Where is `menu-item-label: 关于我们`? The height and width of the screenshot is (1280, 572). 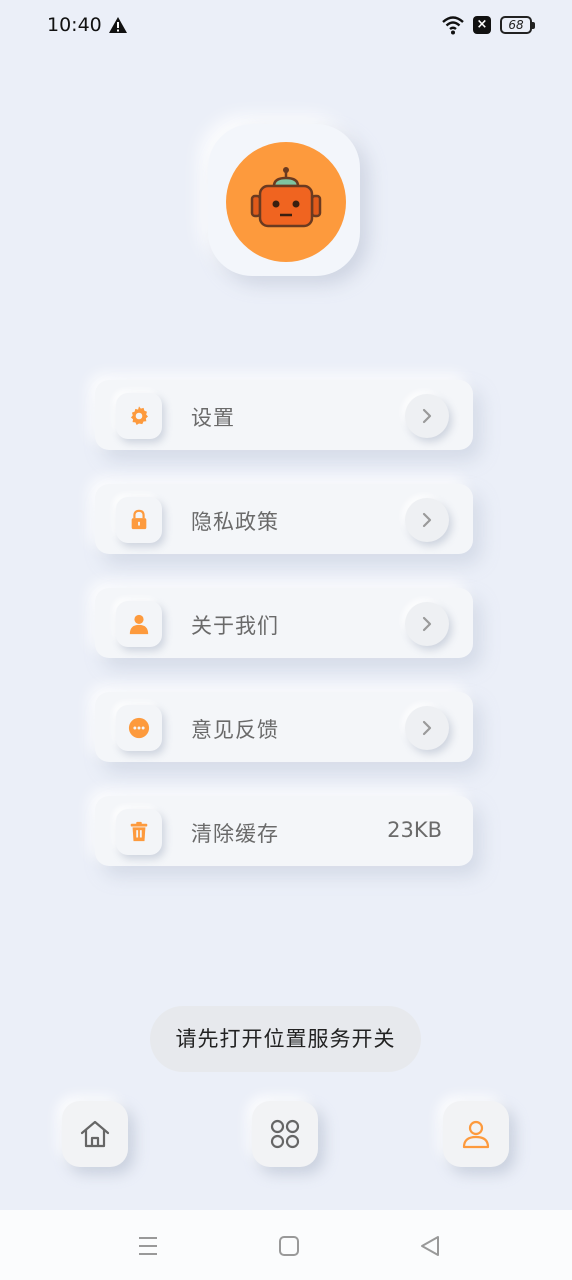 menu-item-label: 关于我们 is located at coordinates (235, 626).